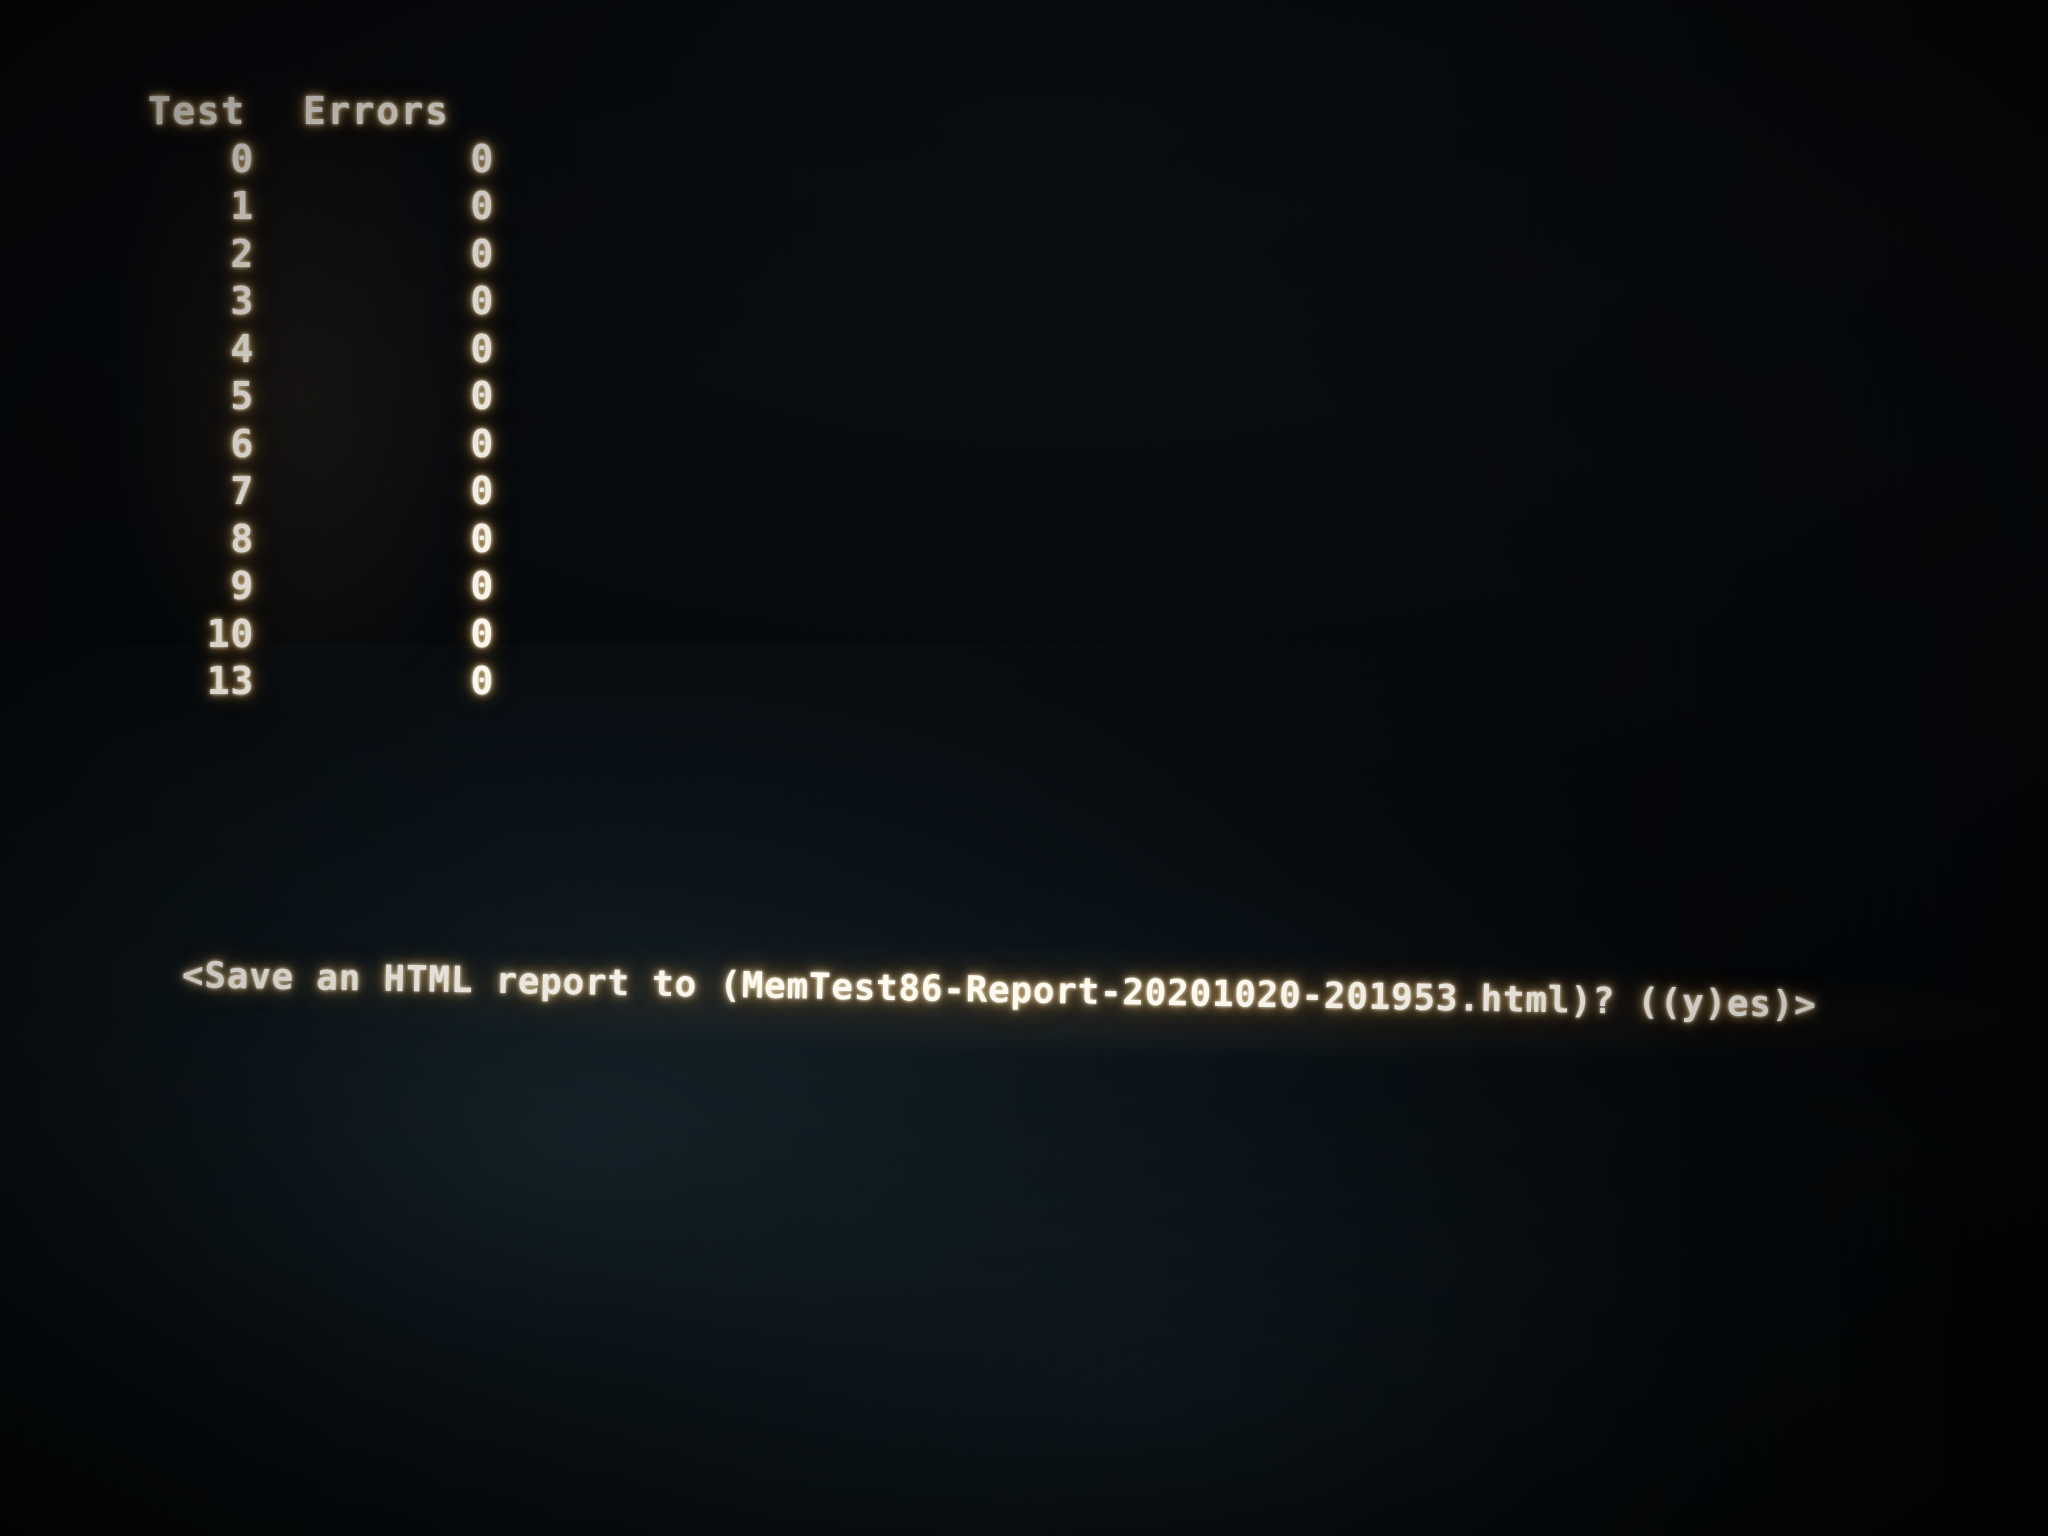 The height and width of the screenshot is (1536, 2048). Describe the element at coordinates (242, 586) in the screenshot. I see `cell-test-number: 9` at that location.